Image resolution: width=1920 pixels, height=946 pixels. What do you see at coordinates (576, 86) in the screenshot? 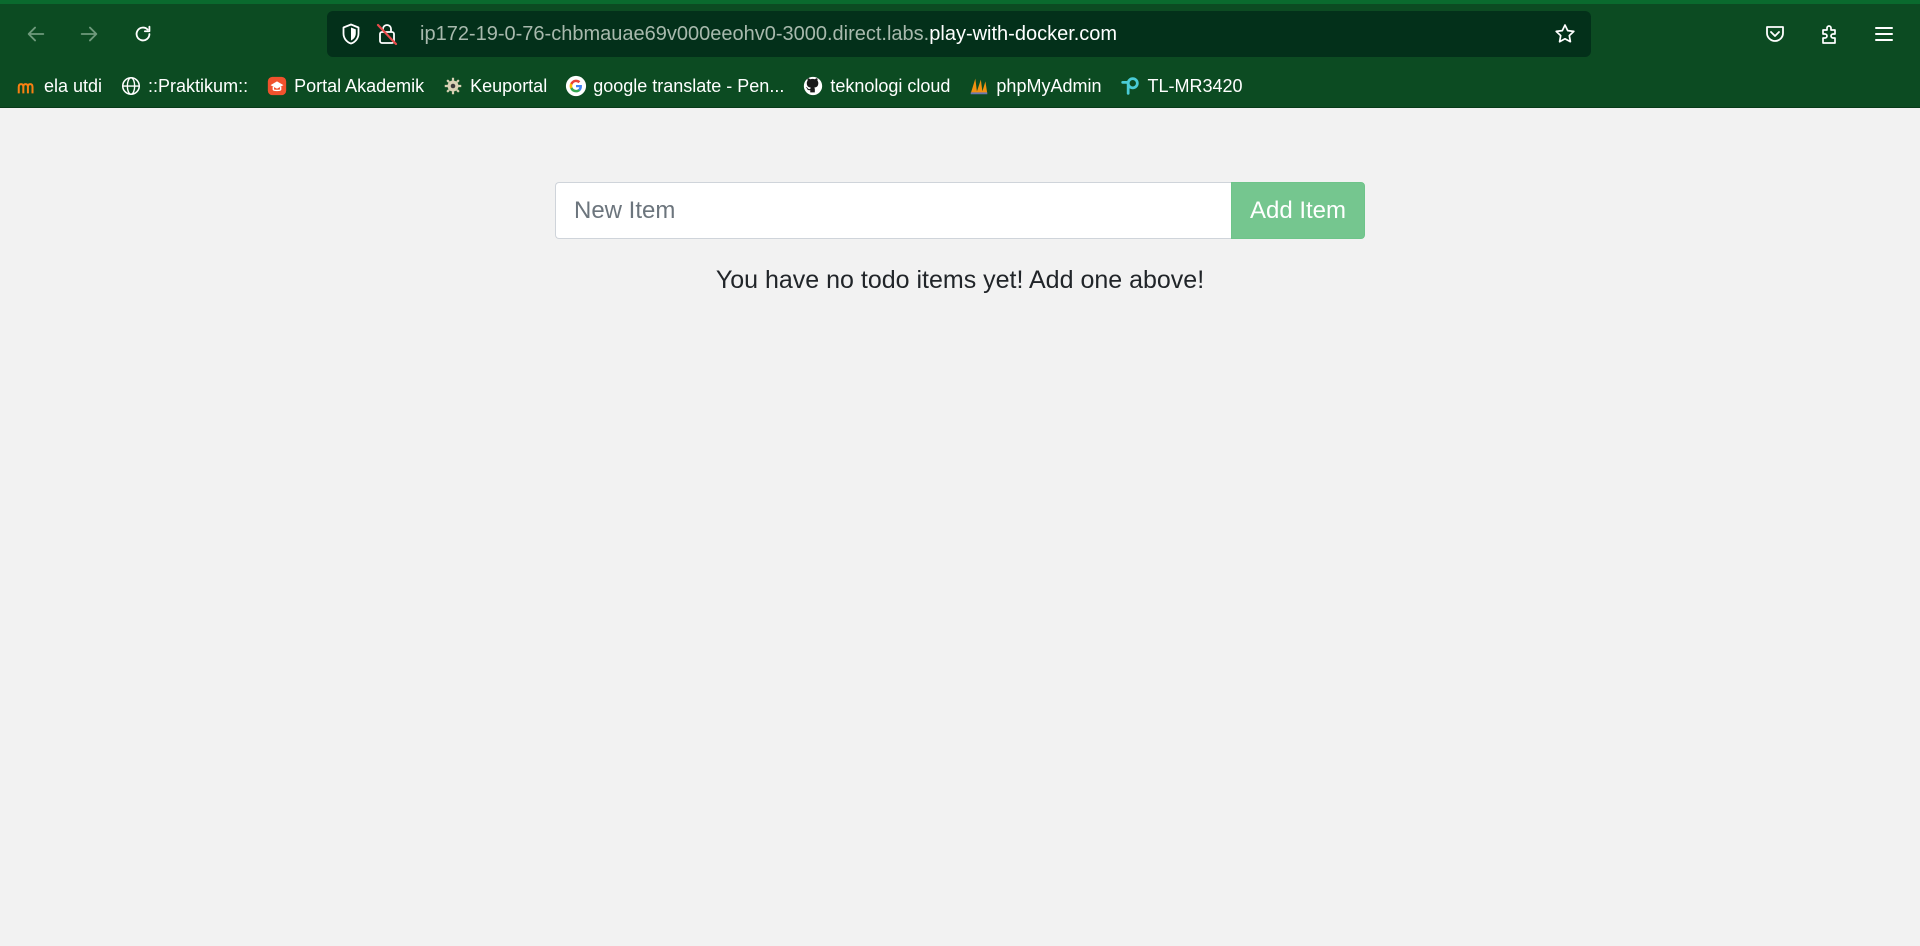
I see `google-icon` at bounding box center [576, 86].